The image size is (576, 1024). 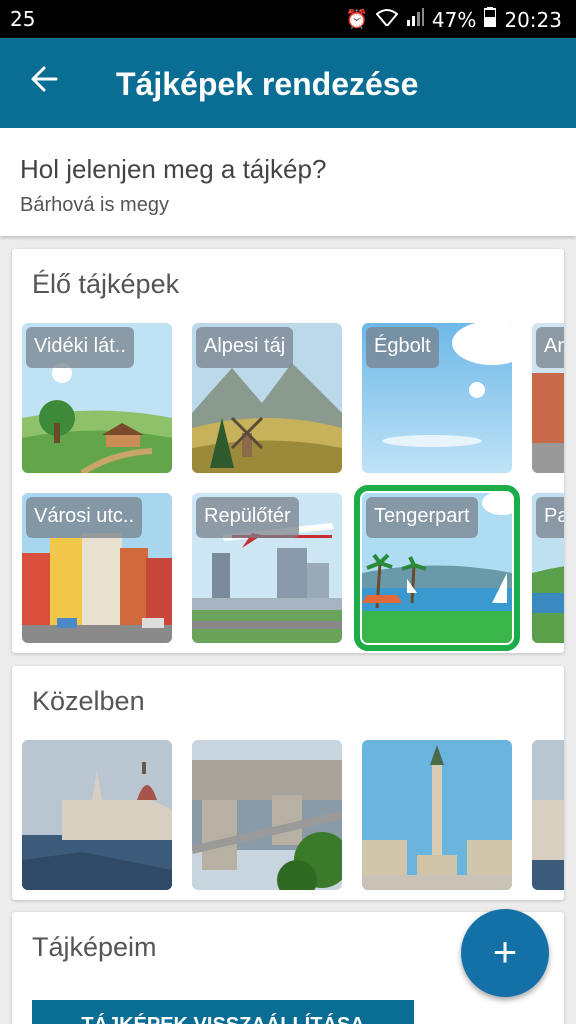 I want to click on tile-city-street: Városi utc.., so click(x=97, y=568).